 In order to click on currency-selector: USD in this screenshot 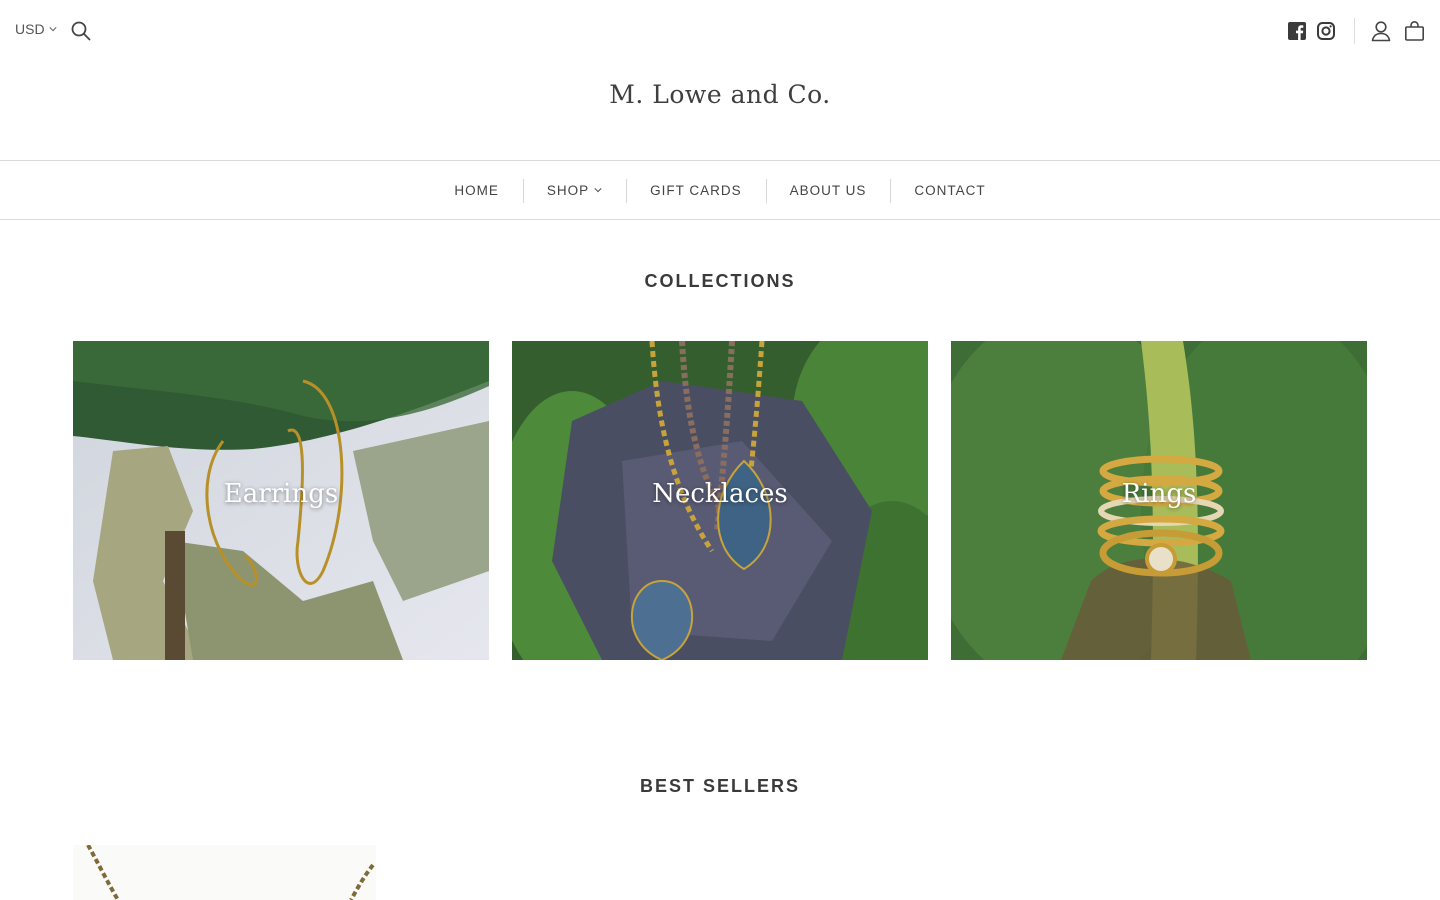, I will do `click(36, 29)`.